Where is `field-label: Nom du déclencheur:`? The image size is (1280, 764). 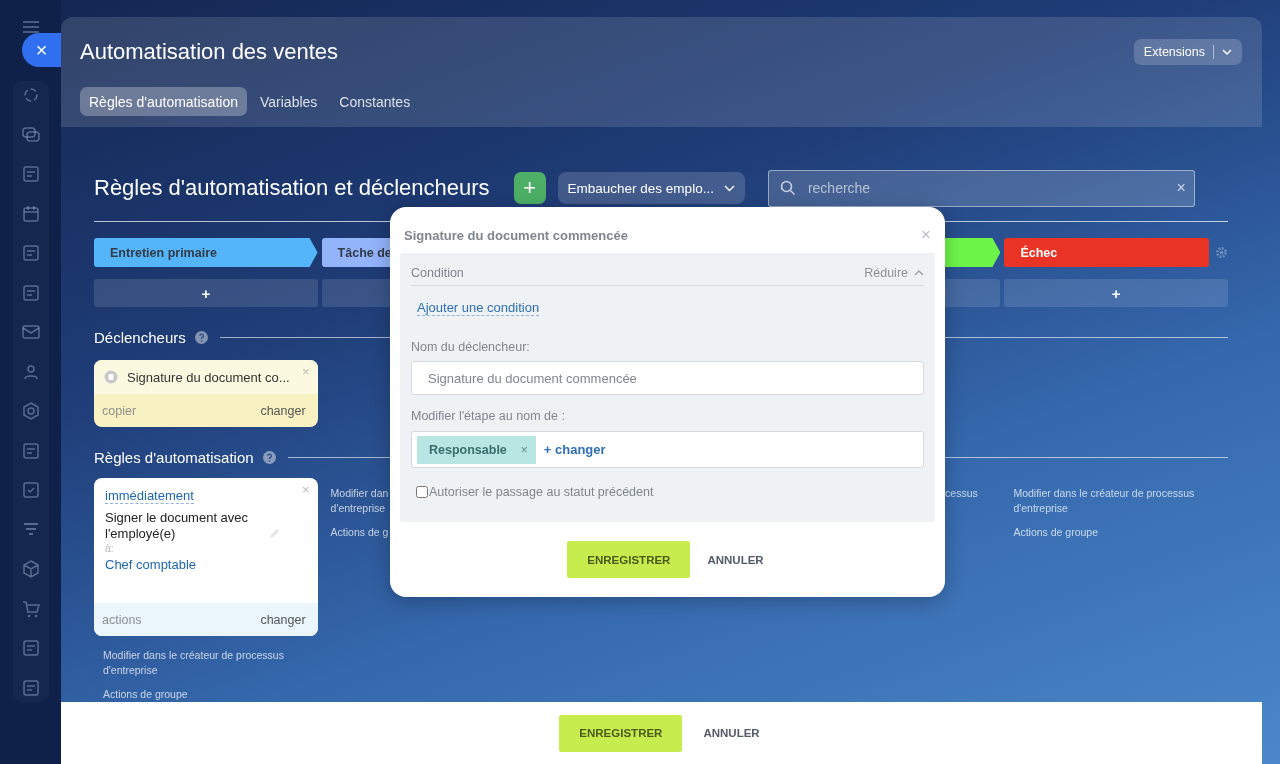 field-label: Nom du déclencheur: is located at coordinates (471, 347).